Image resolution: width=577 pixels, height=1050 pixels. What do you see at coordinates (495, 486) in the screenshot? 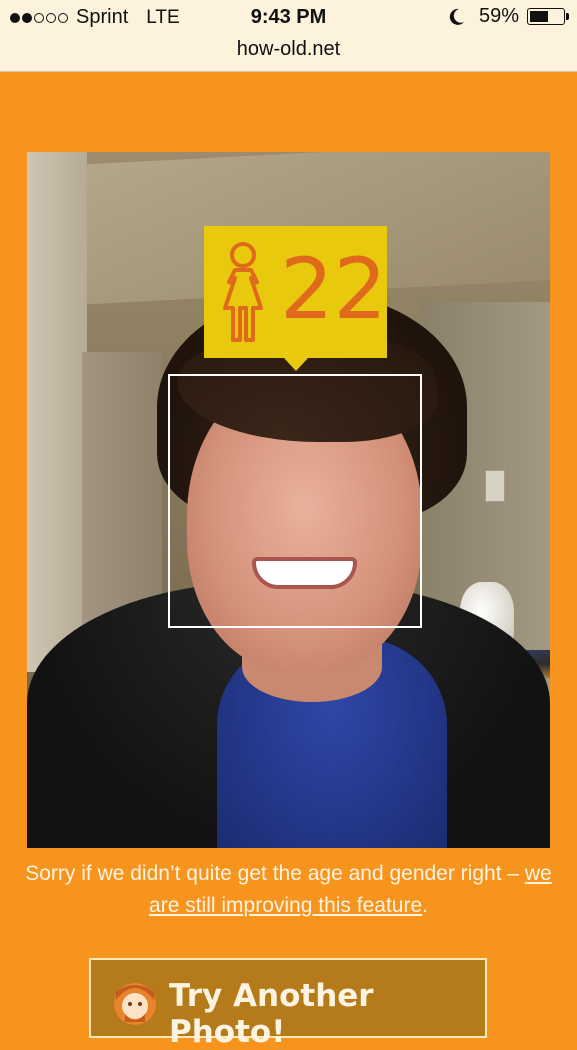
I see `light-switch` at bounding box center [495, 486].